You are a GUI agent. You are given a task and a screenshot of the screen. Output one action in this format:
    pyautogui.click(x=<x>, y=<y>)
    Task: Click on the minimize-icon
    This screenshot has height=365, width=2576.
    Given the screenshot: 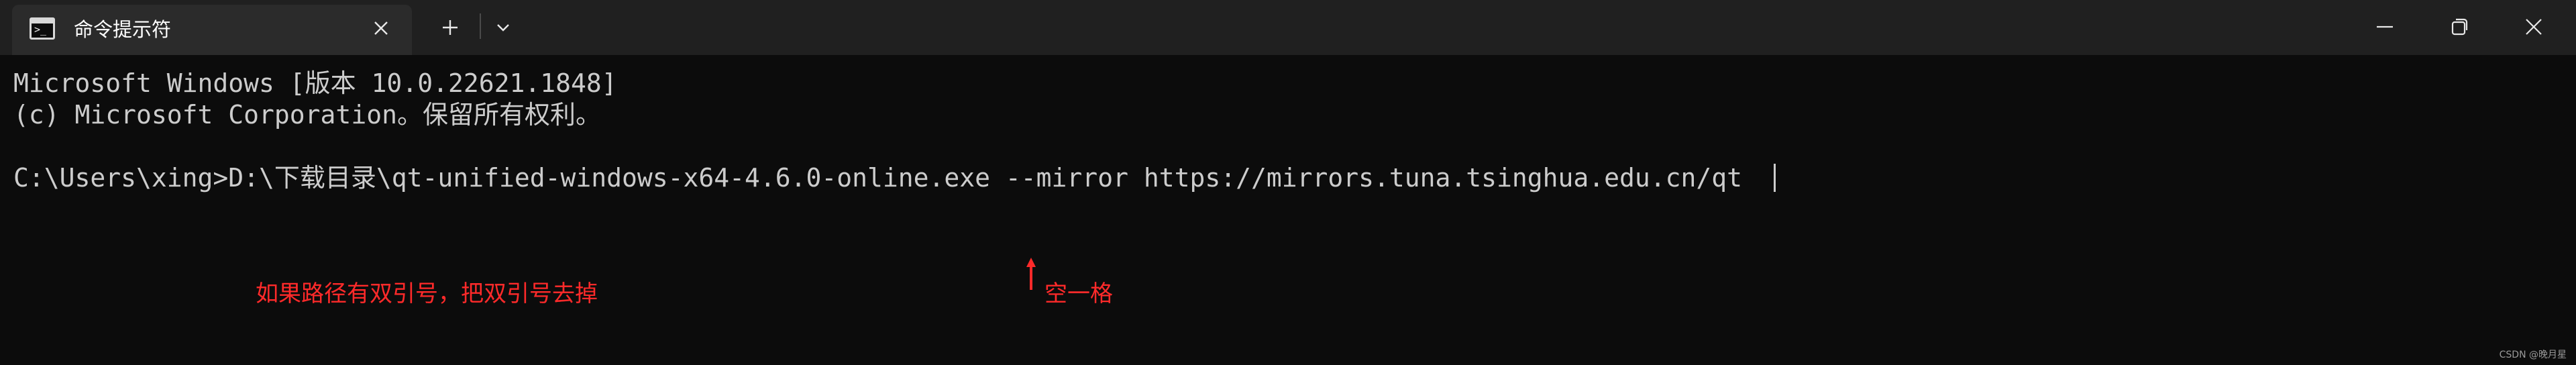 What is the action you would take?
    pyautogui.click(x=2385, y=26)
    